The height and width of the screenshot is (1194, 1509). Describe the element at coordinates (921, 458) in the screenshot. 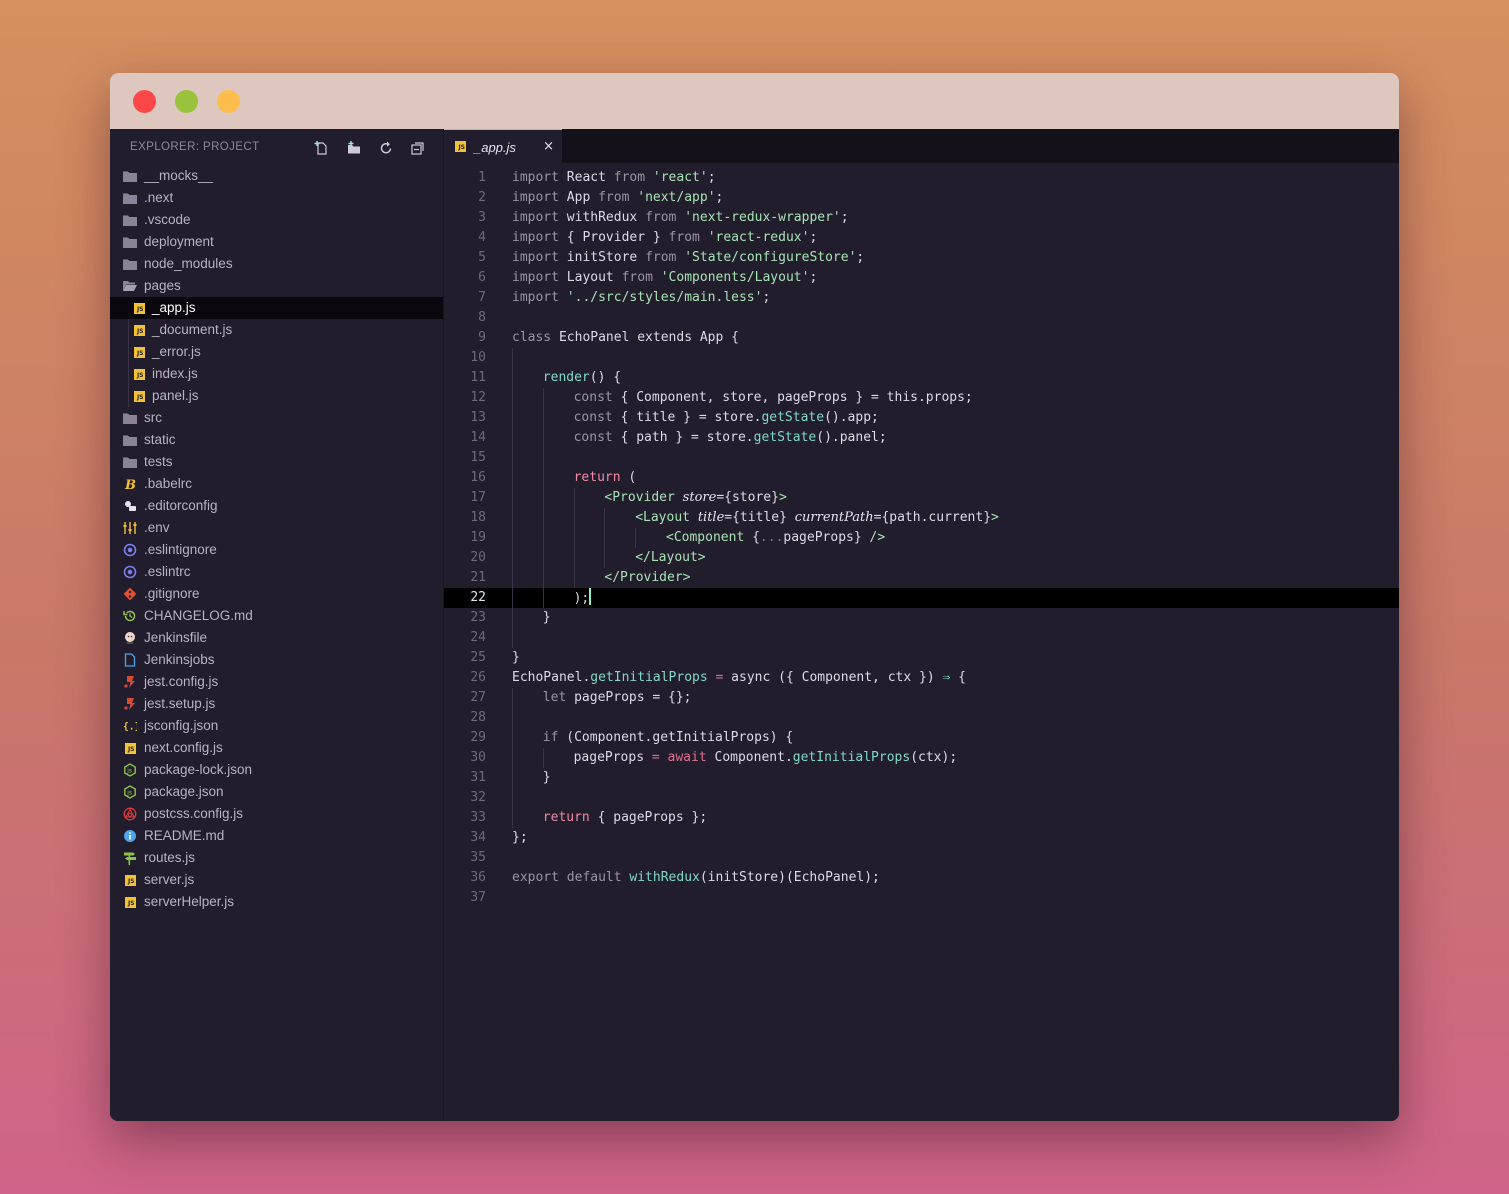

I see `code-line: 15` at that location.